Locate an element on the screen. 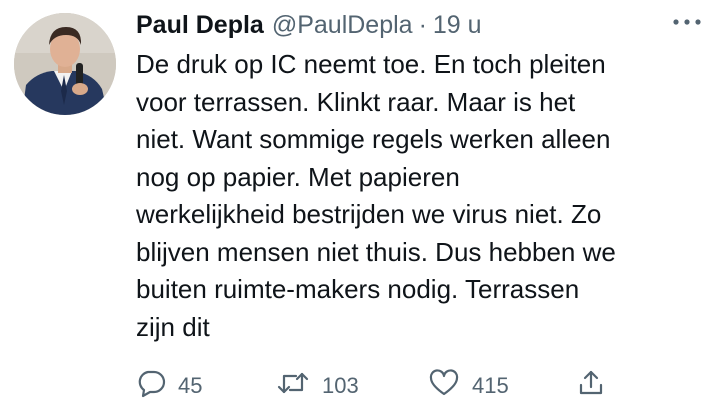 This screenshot has height=408, width=718. heart-icon is located at coordinates (444, 386).